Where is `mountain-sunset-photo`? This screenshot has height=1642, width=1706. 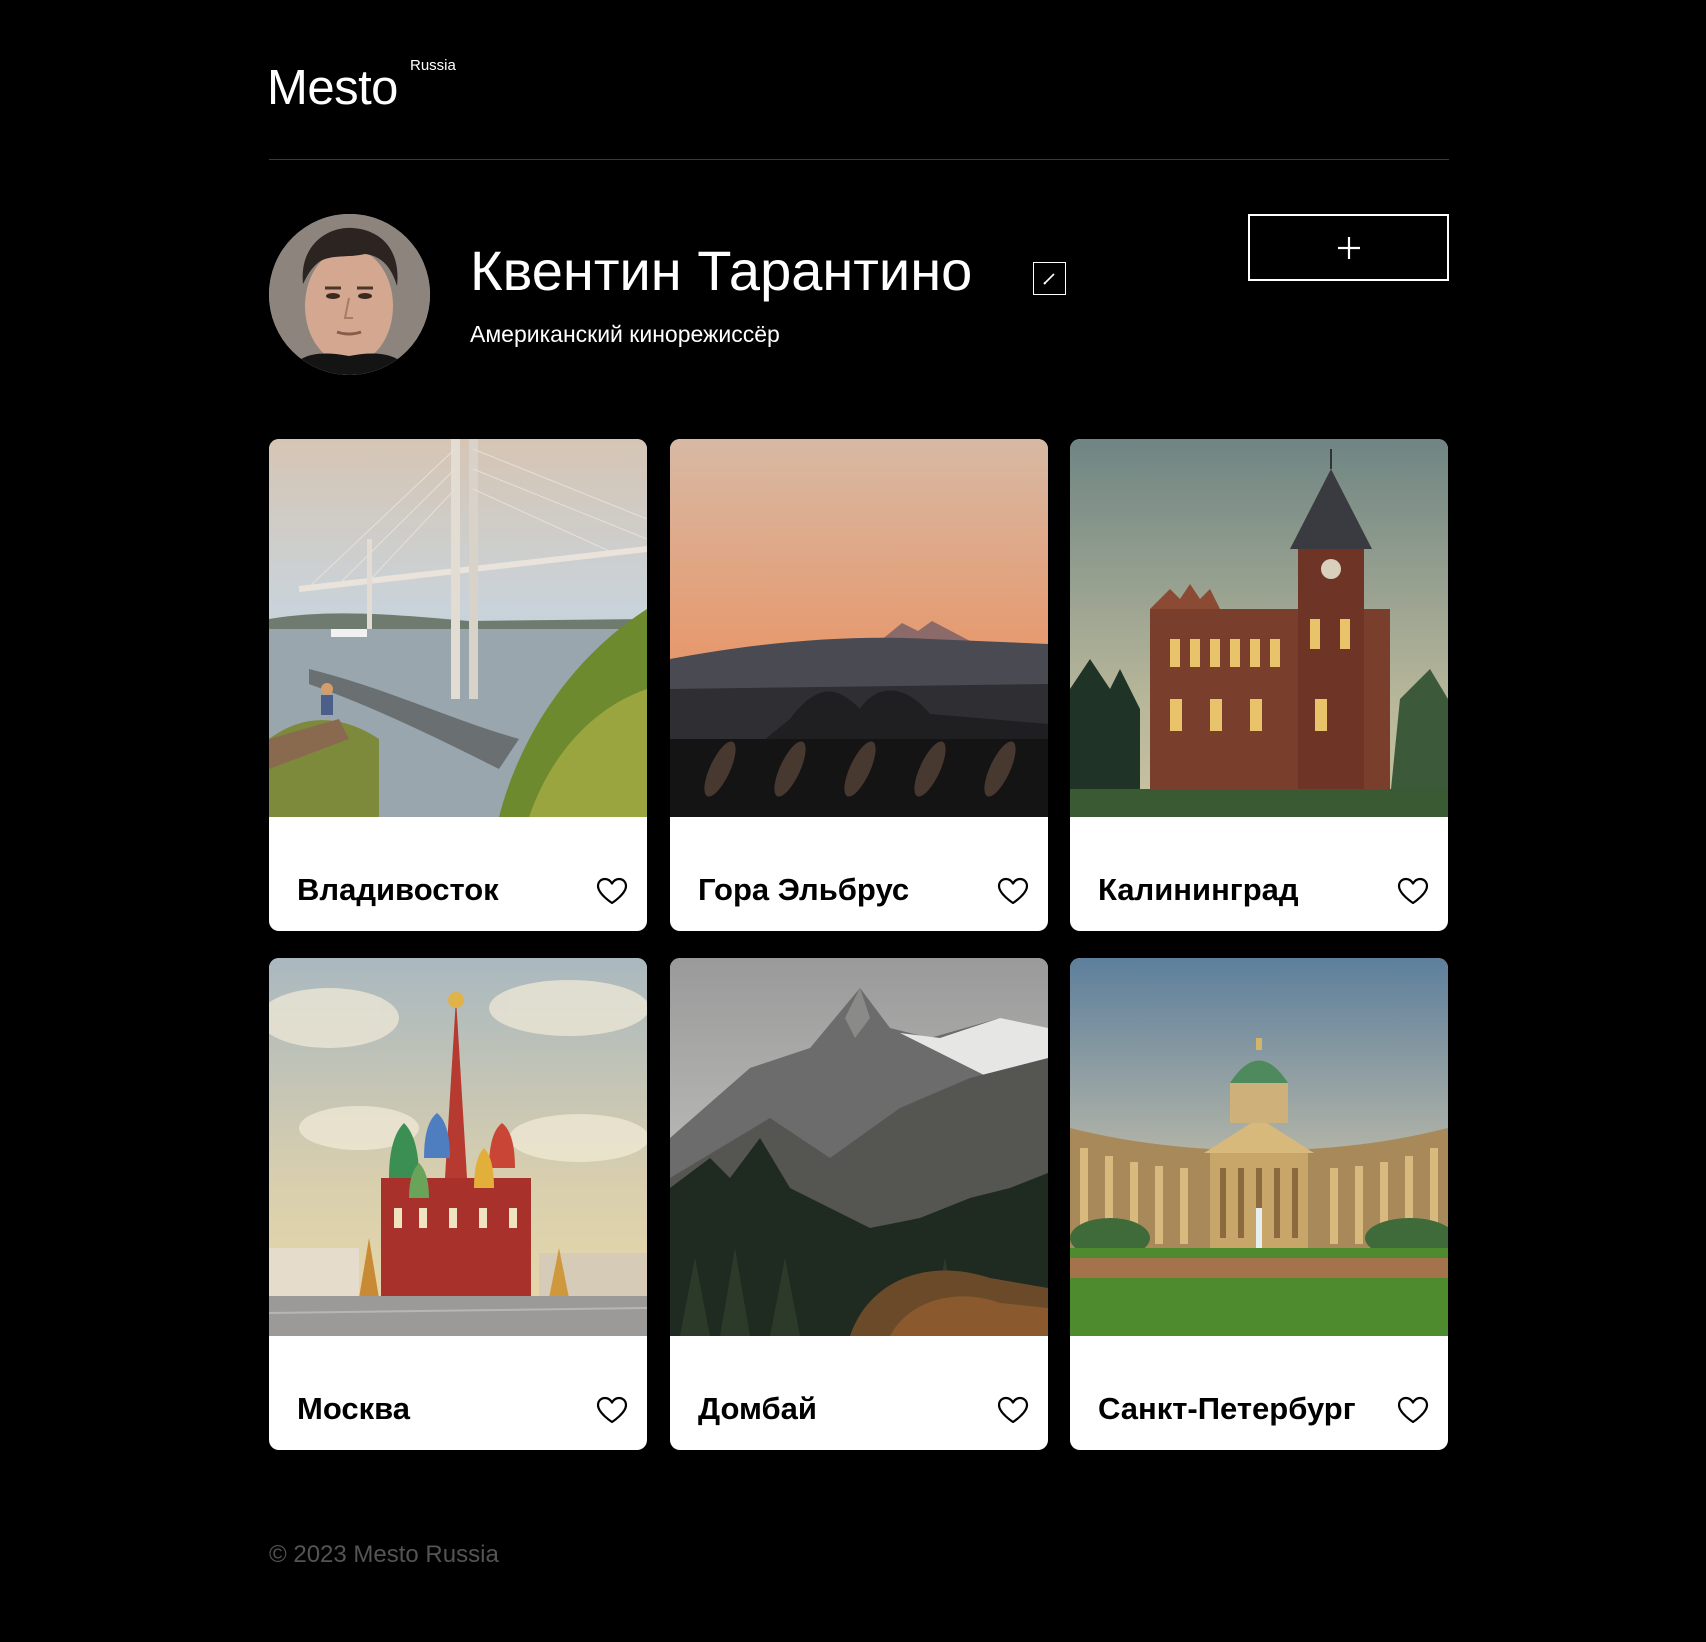 mountain-sunset-photo is located at coordinates (859, 628).